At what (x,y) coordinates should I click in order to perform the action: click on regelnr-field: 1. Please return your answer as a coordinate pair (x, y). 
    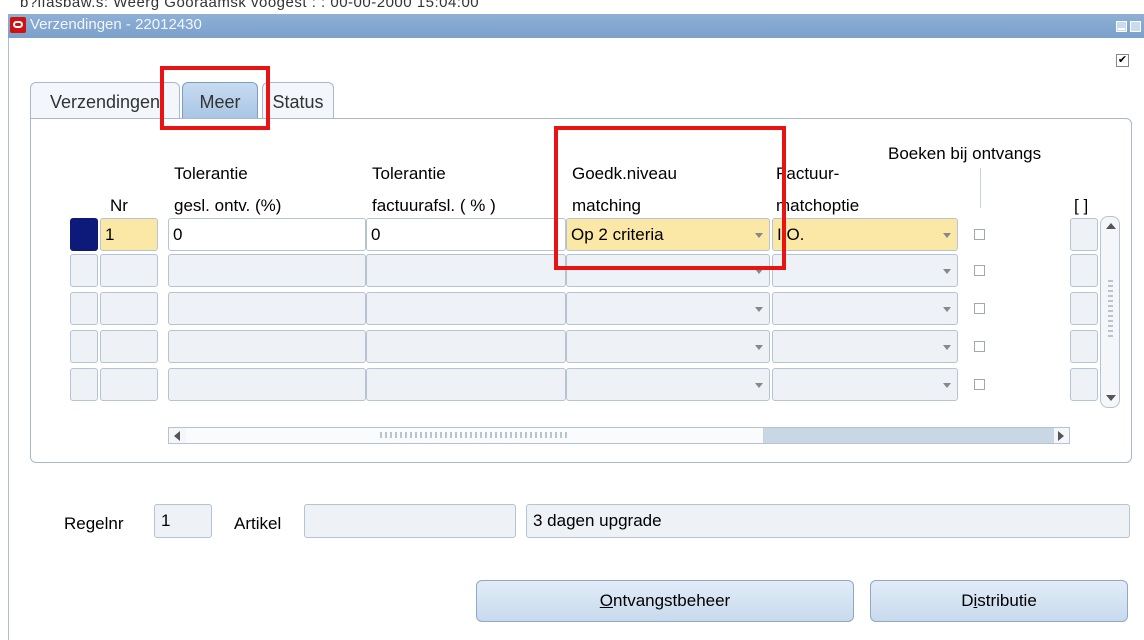
    Looking at the image, I should click on (183, 521).